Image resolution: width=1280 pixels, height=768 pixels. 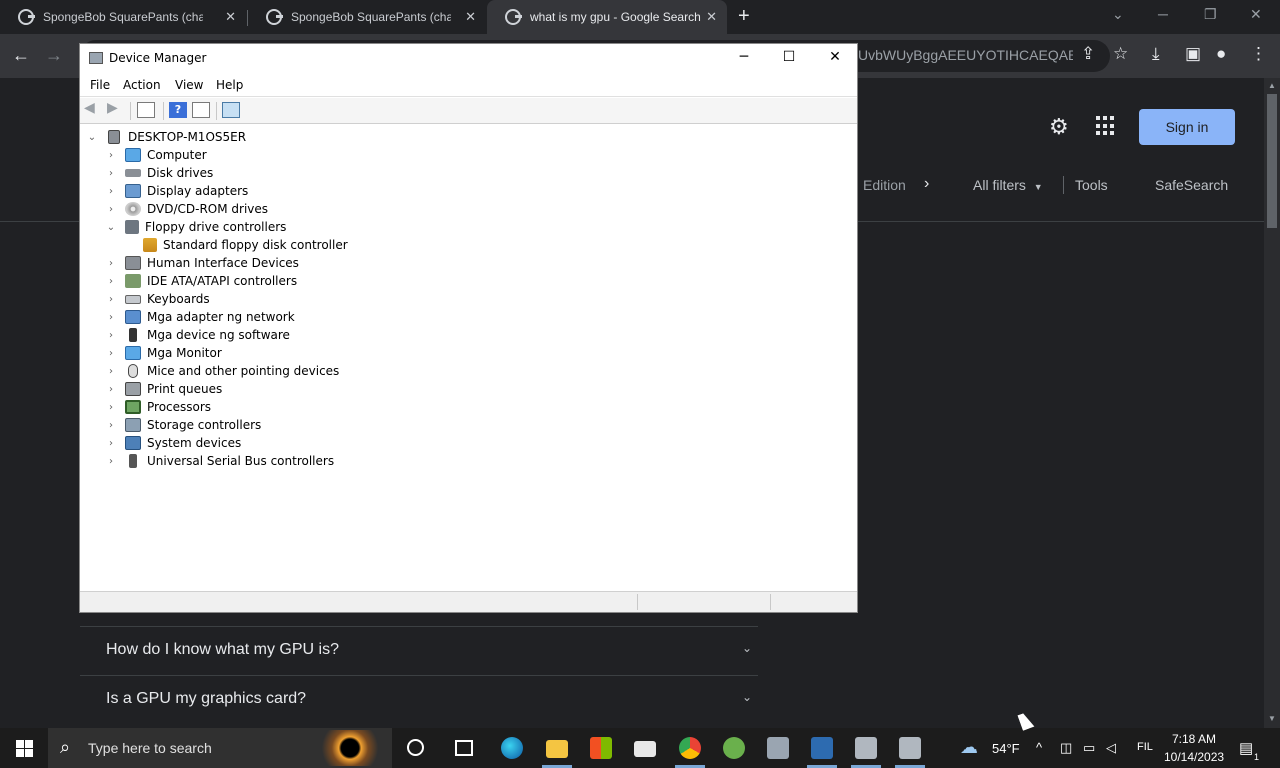 I want to click on menu-view: View, so click(x=189, y=85).